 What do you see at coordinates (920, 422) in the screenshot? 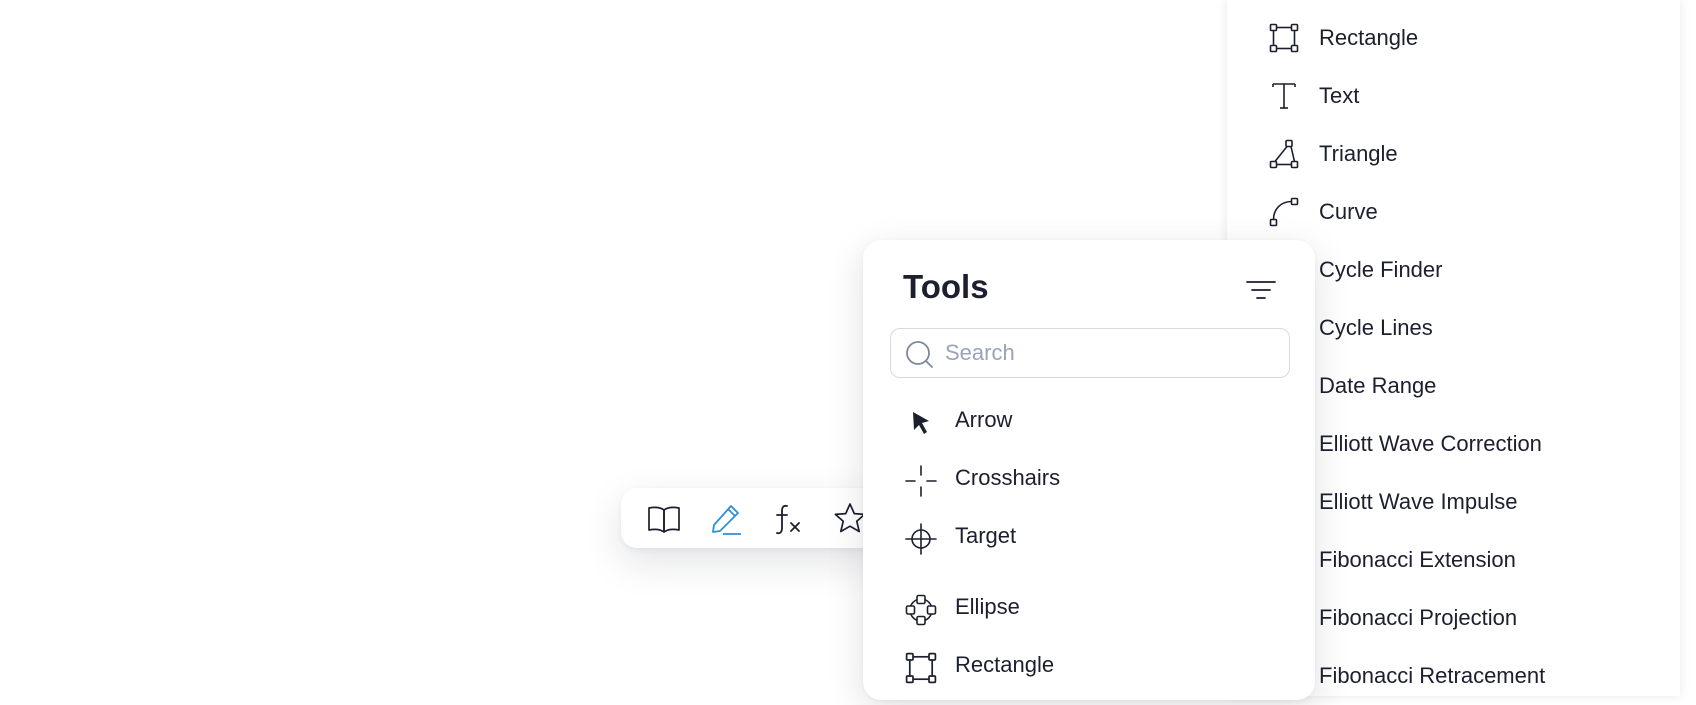
I see `arrow-cursor-icon` at bounding box center [920, 422].